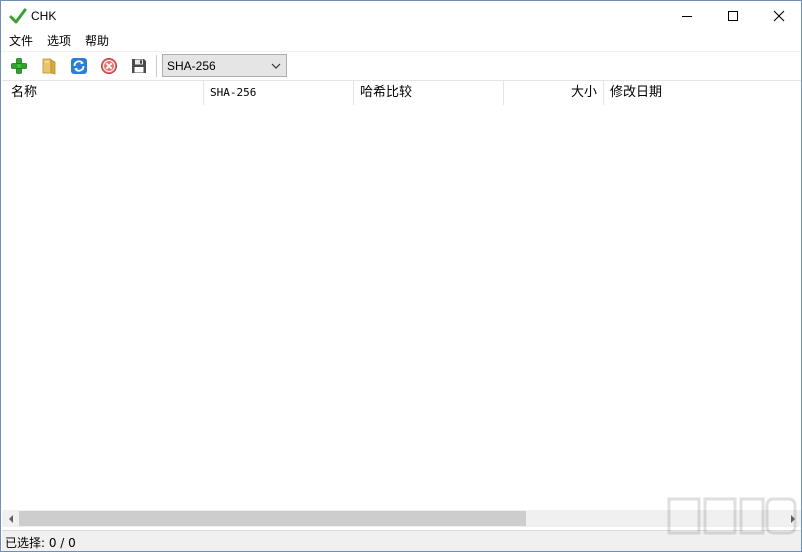  I want to click on maximize-button, so click(733, 16).